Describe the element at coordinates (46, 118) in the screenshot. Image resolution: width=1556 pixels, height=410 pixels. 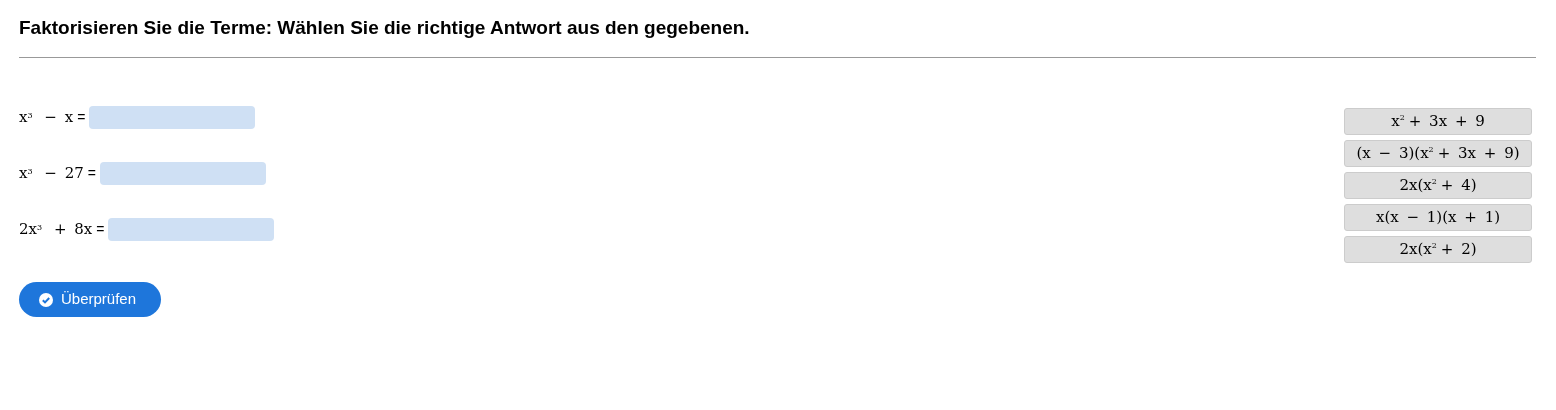
I see `math-term: x$^{3}$ − x` at that location.